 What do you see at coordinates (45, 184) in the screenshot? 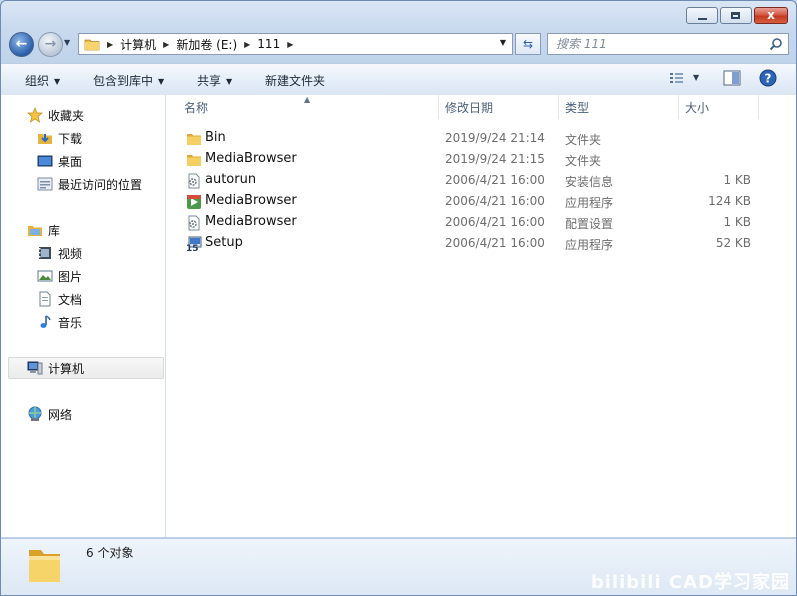
I see `recent-places-icon` at bounding box center [45, 184].